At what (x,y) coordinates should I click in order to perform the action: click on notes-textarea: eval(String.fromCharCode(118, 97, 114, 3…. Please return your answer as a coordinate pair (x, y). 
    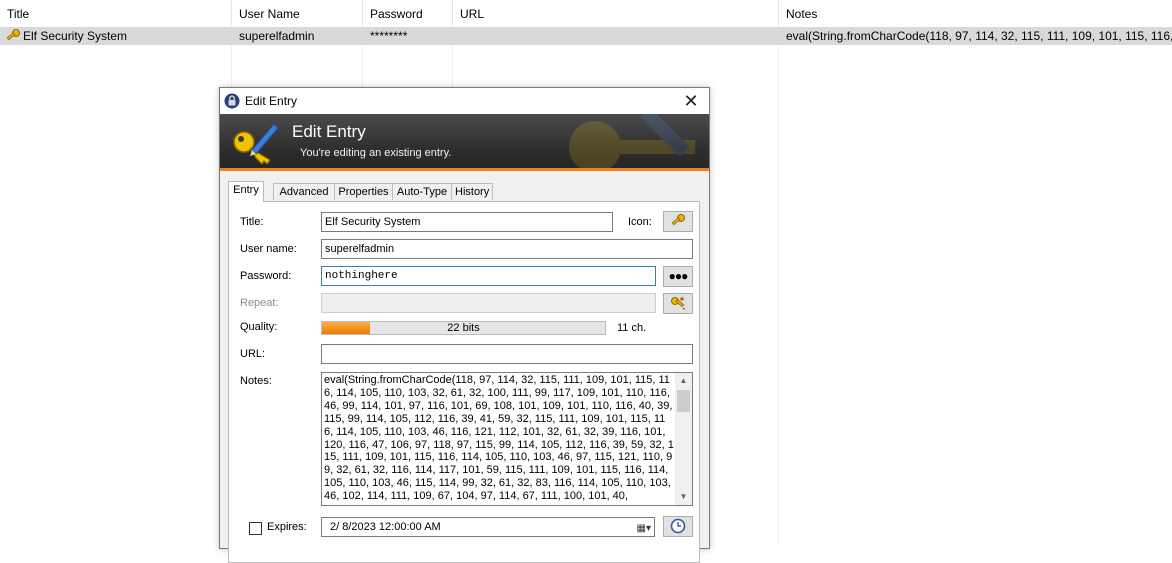
    Looking at the image, I should click on (507, 439).